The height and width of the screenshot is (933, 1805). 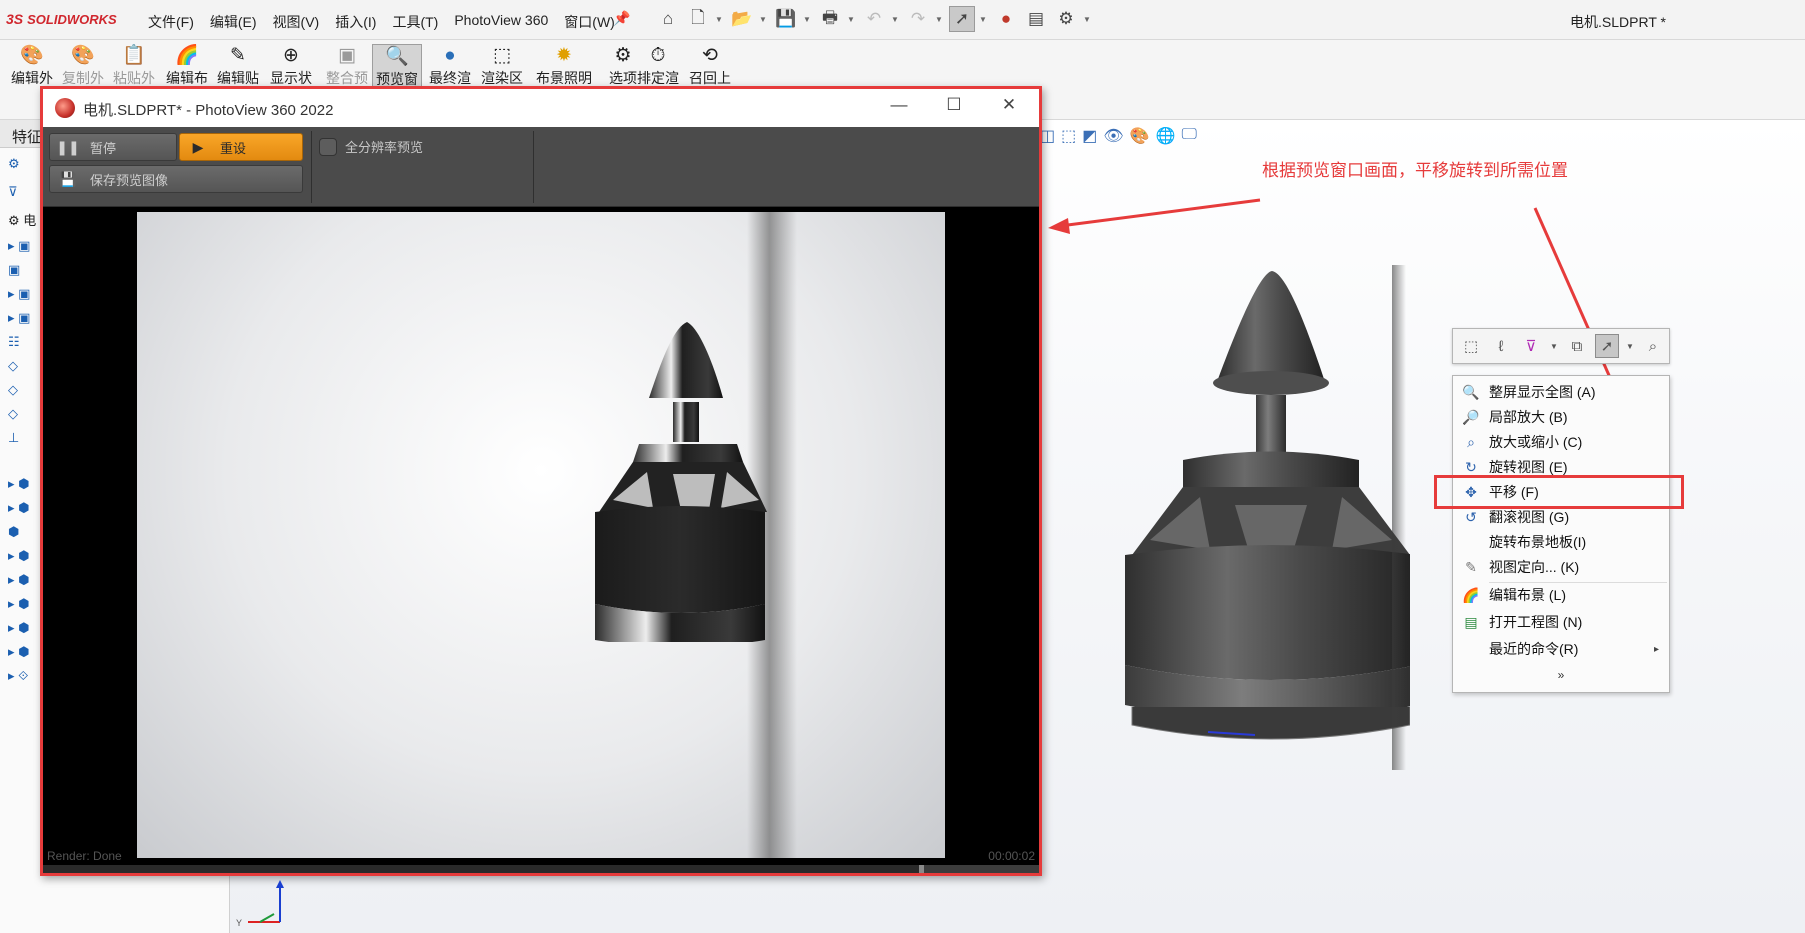 I want to click on magnify-icon: ⌕, so click(x=1653, y=346).